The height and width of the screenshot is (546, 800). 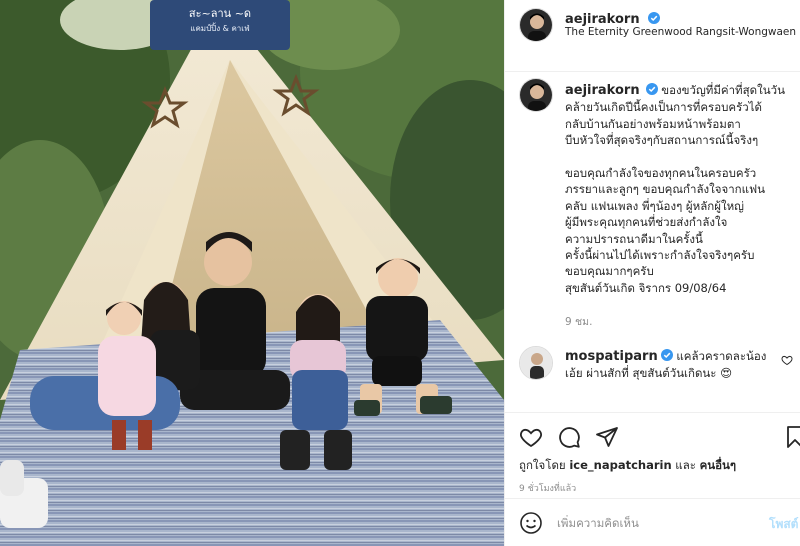 What do you see at coordinates (531, 523) in the screenshot?
I see `emoji-icon` at bounding box center [531, 523].